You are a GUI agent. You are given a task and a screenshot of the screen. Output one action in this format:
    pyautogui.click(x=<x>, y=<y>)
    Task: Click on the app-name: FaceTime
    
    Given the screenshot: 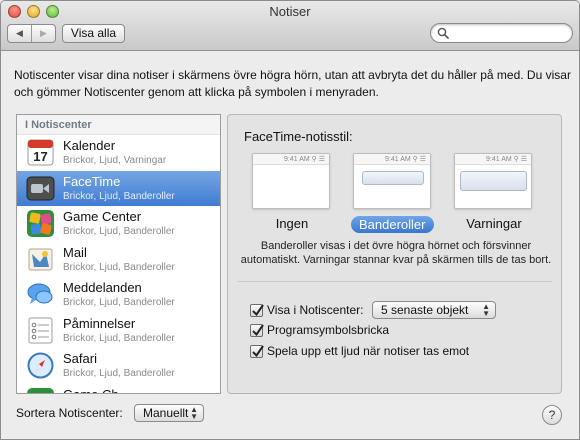 What is the action you would take?
    pyautogui.click(x=92, y=181)
    